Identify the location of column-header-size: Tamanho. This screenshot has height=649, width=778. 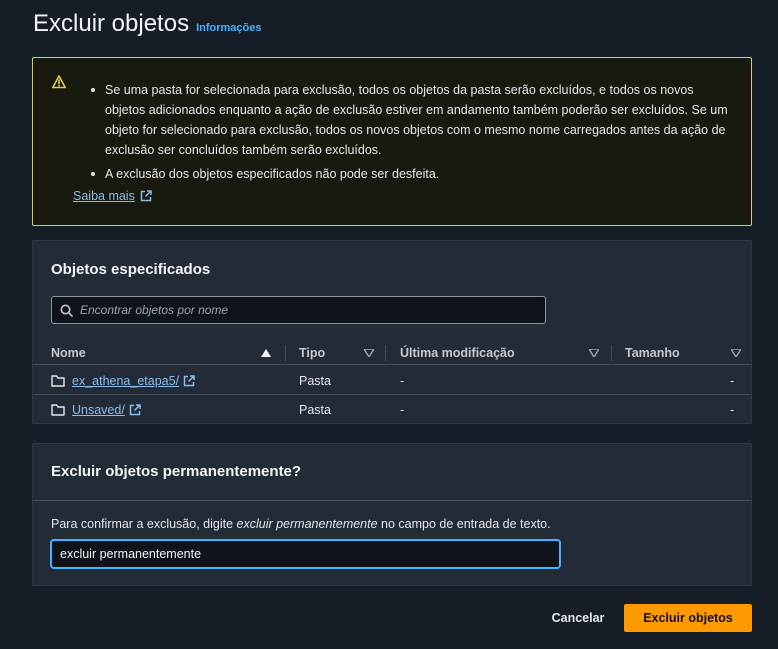
(684, 353).